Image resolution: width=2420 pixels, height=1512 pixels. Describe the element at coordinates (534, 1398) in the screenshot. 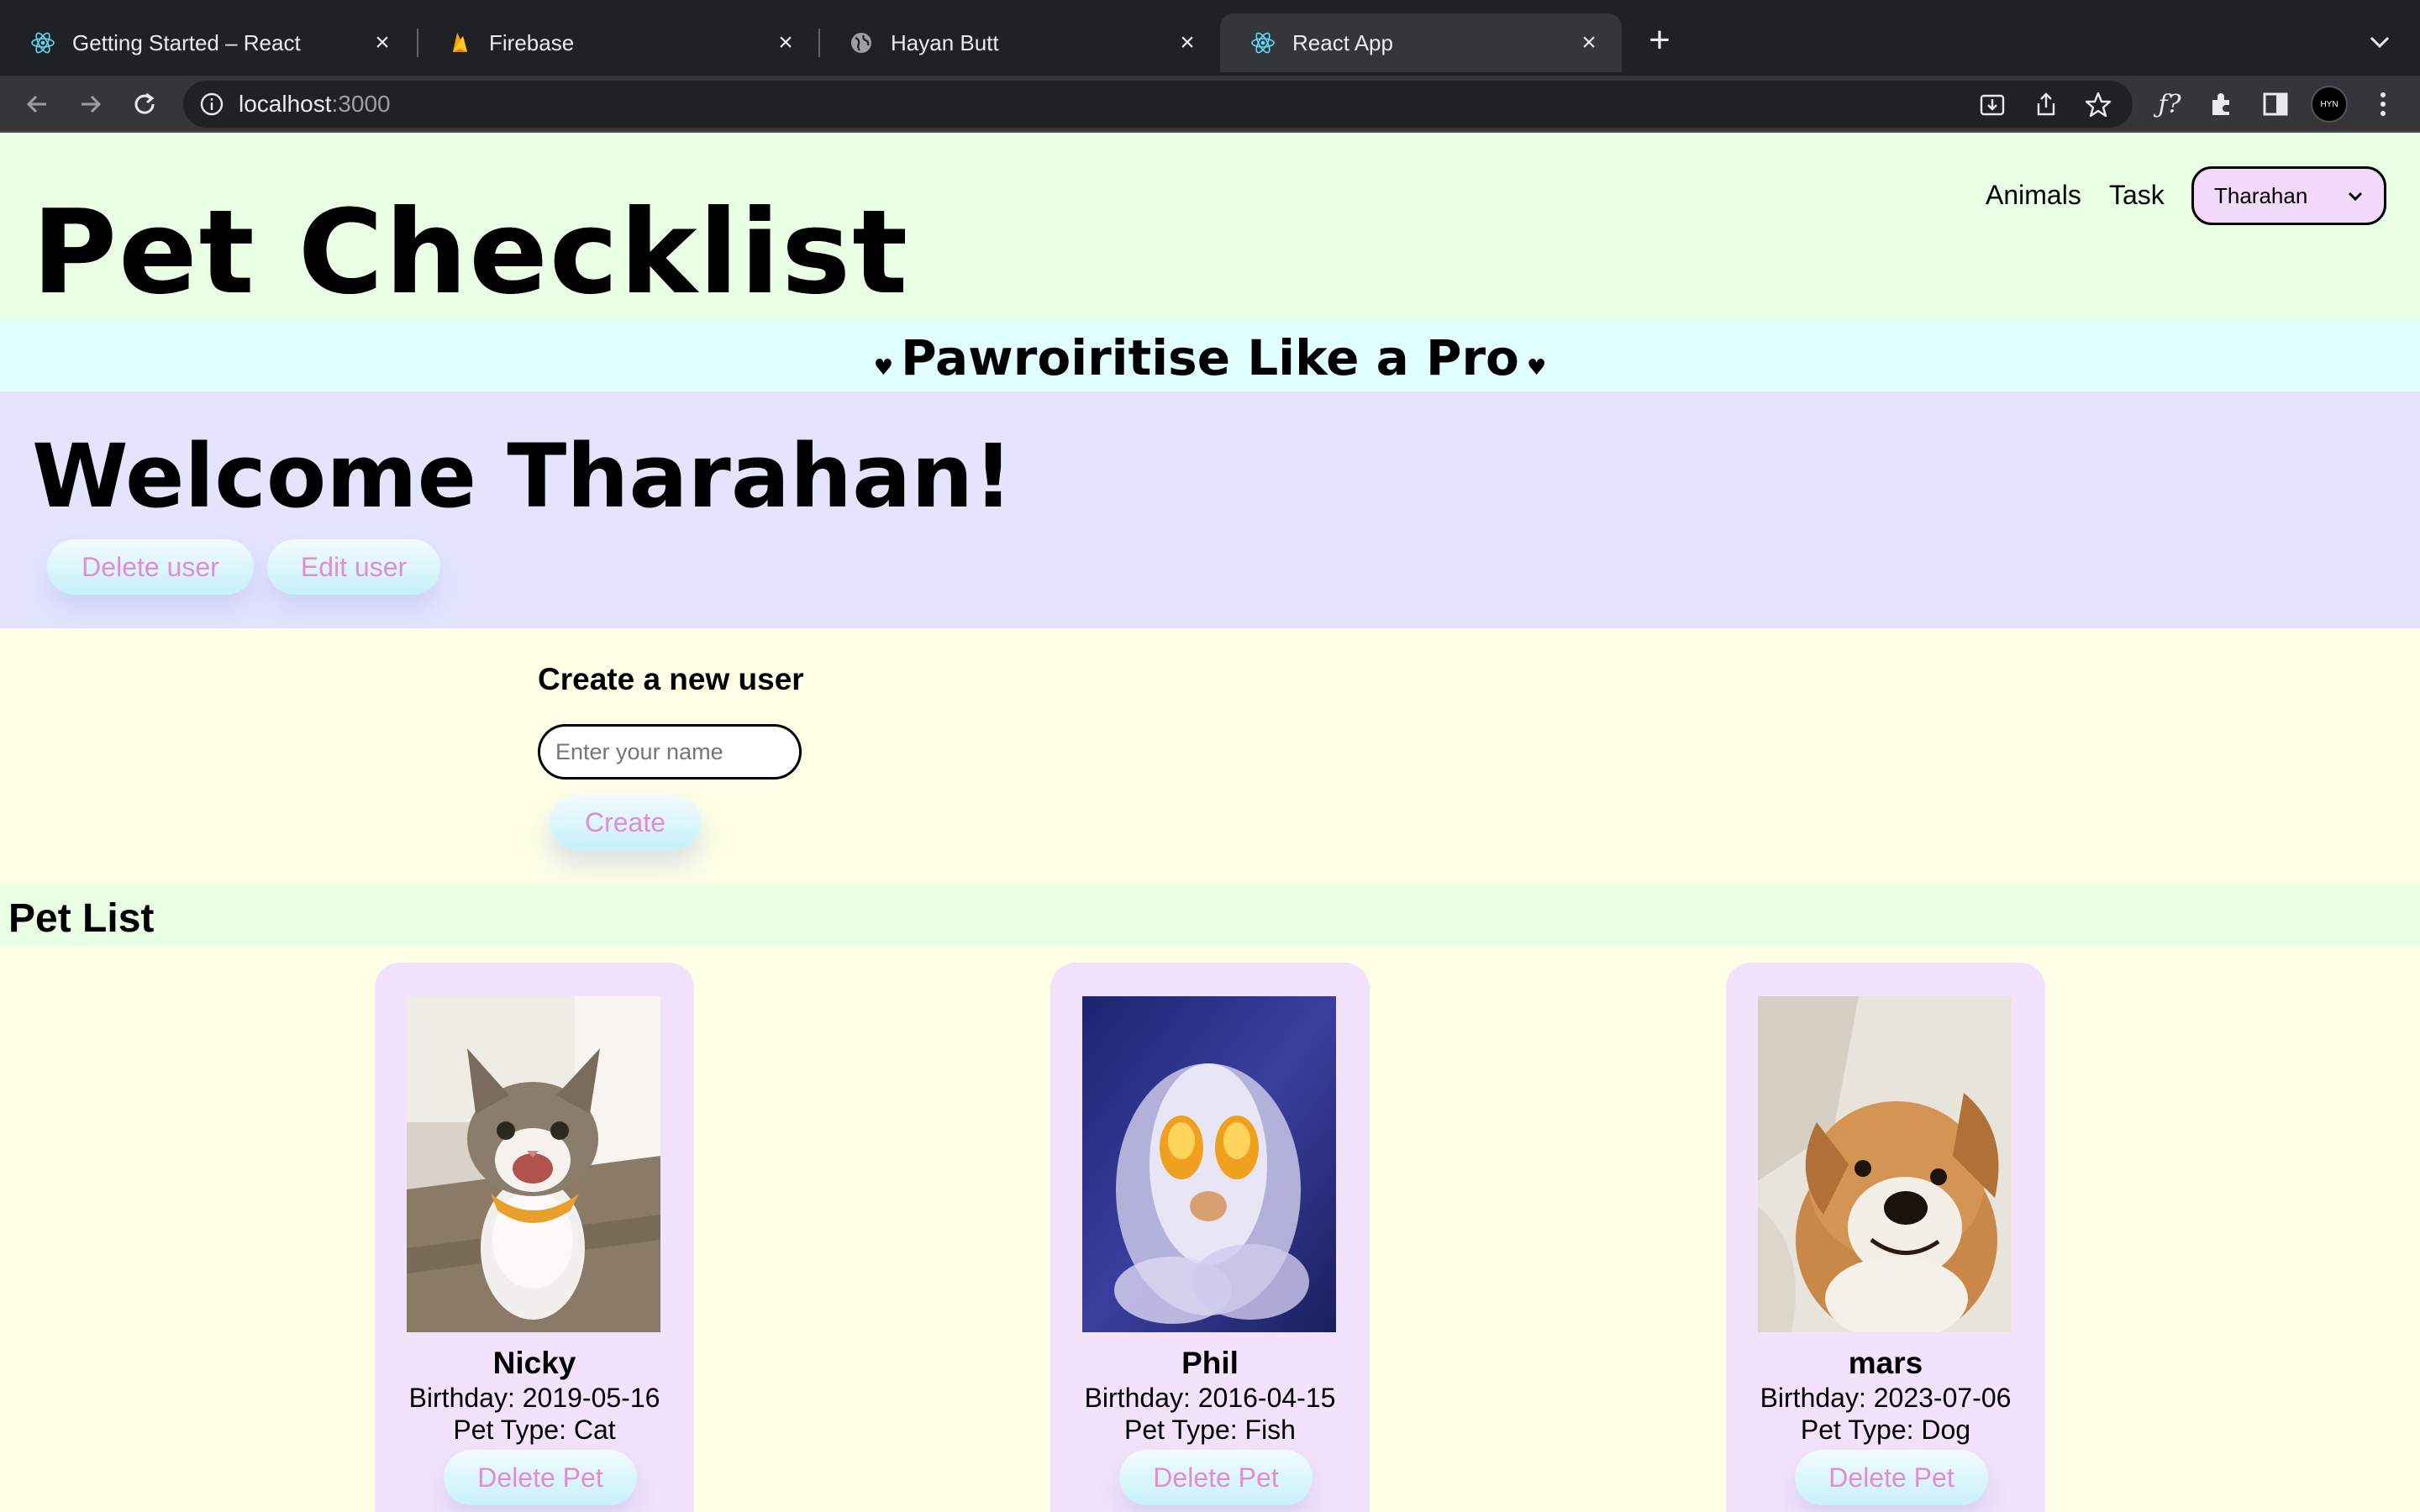

I see `pet-birthday: Birthday: 2019-05-16` at that location.